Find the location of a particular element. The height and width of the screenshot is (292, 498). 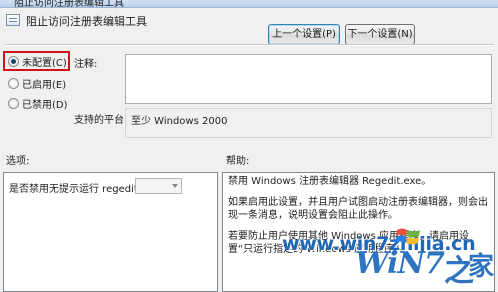

next-setting-button: 下一个设置(N) is located at coordinates (380, 34).